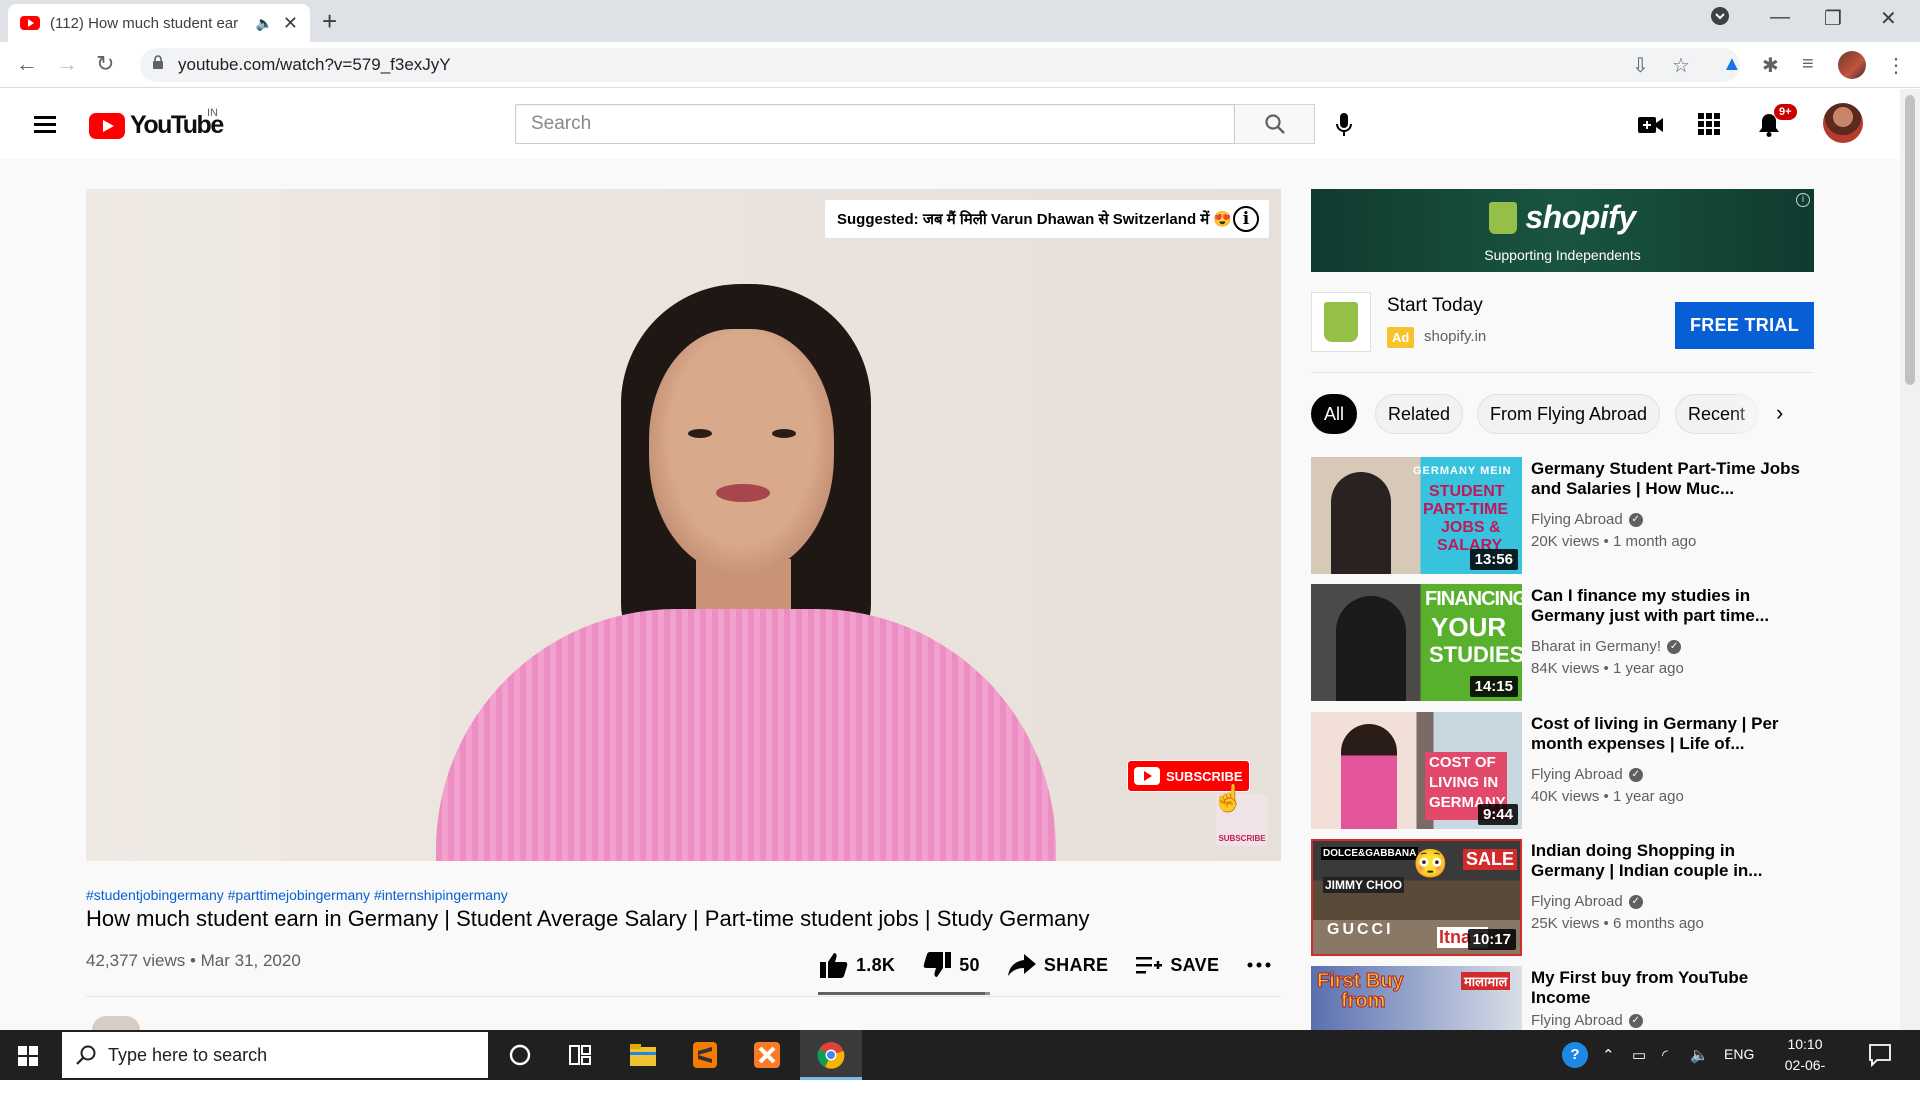  Describe the element at coordinates (1639, 1055) in the screenshot. I see `battery-icon: ▭` at that location.